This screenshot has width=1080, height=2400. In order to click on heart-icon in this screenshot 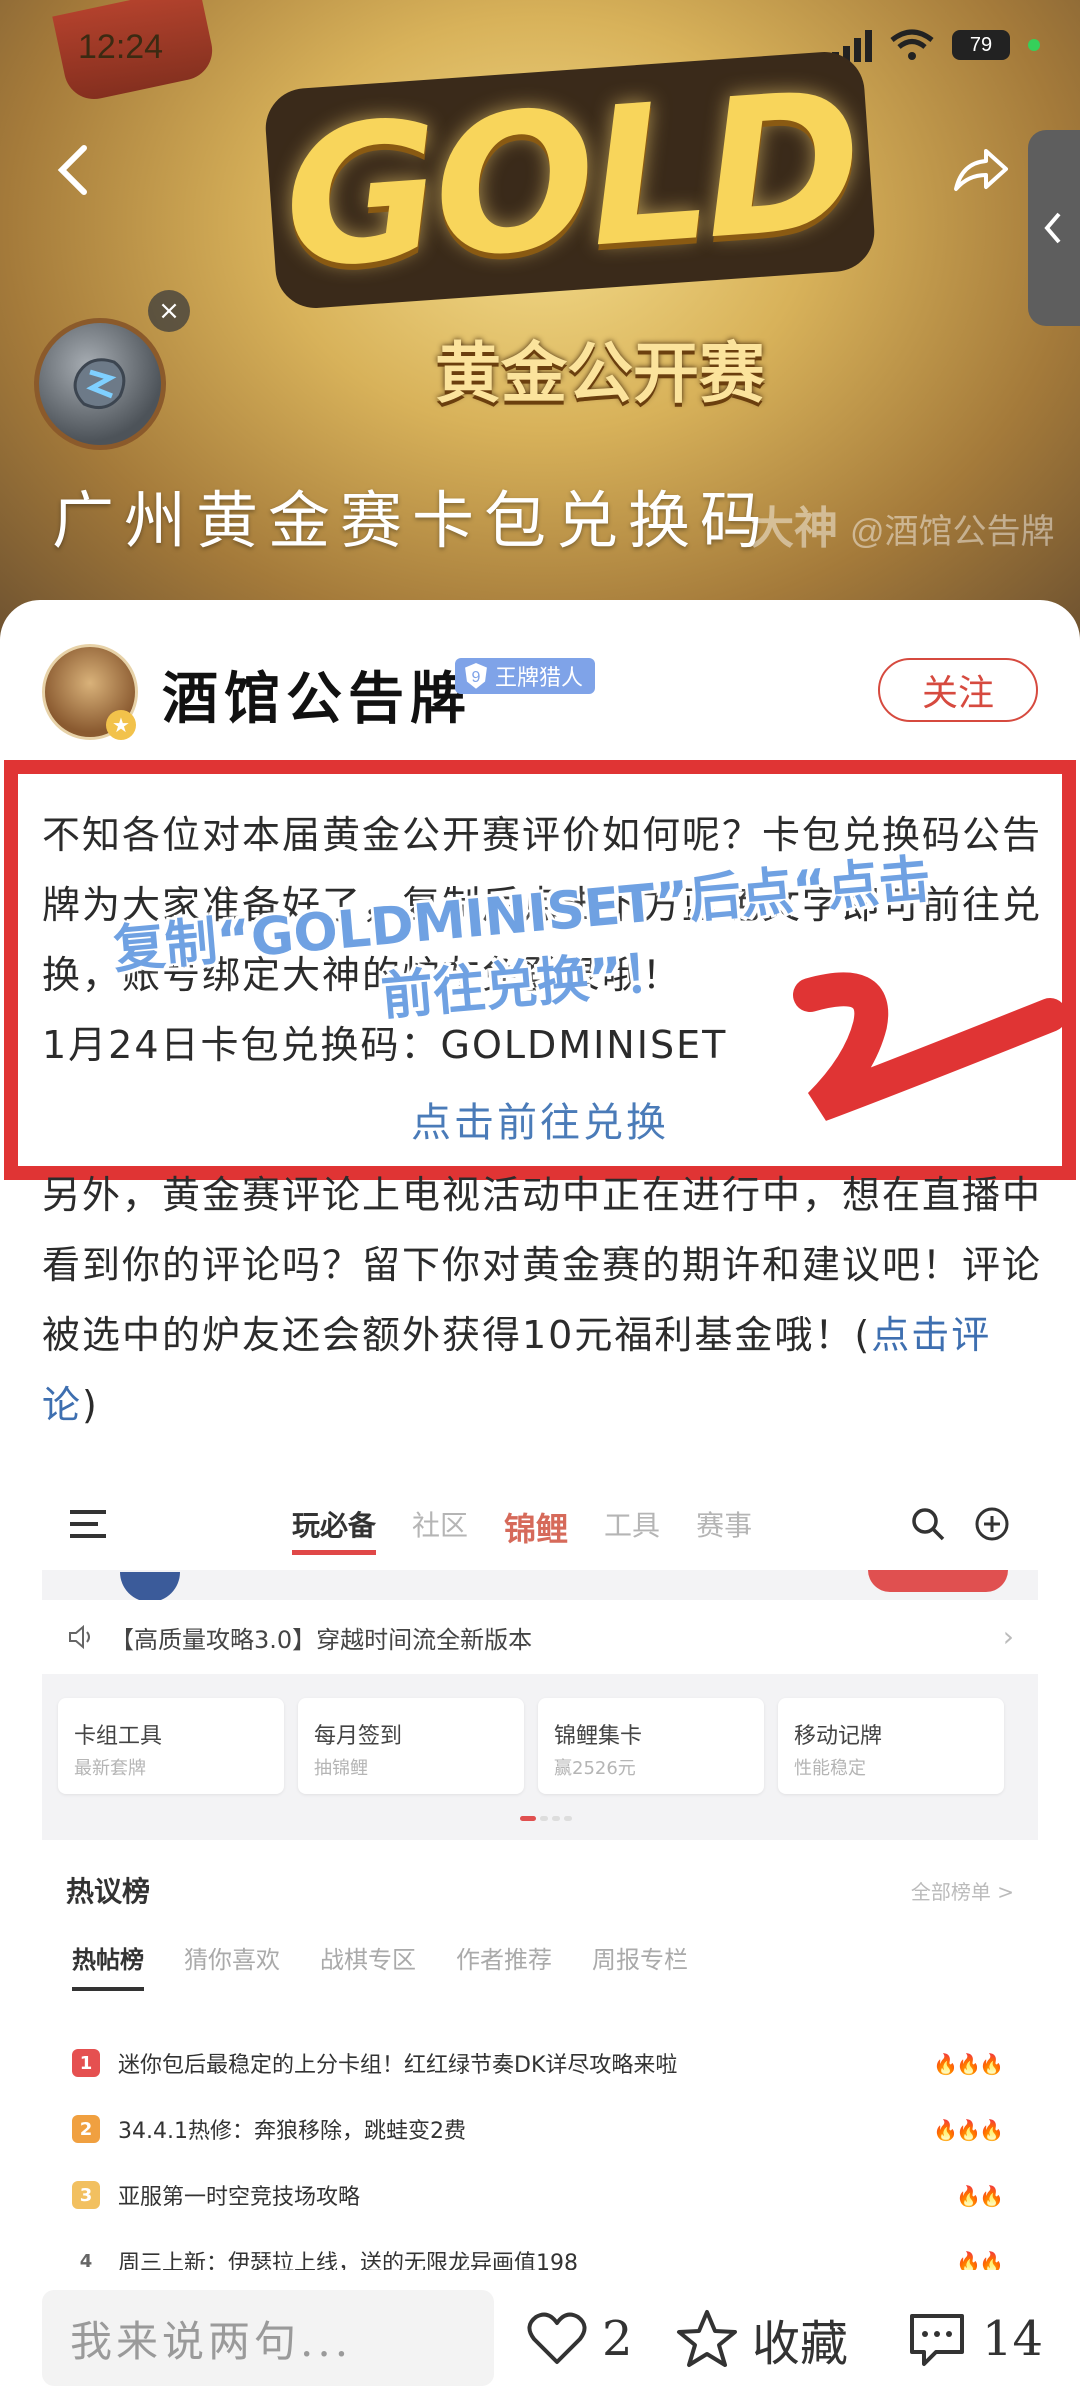, I will do `click(557, 2338)`.